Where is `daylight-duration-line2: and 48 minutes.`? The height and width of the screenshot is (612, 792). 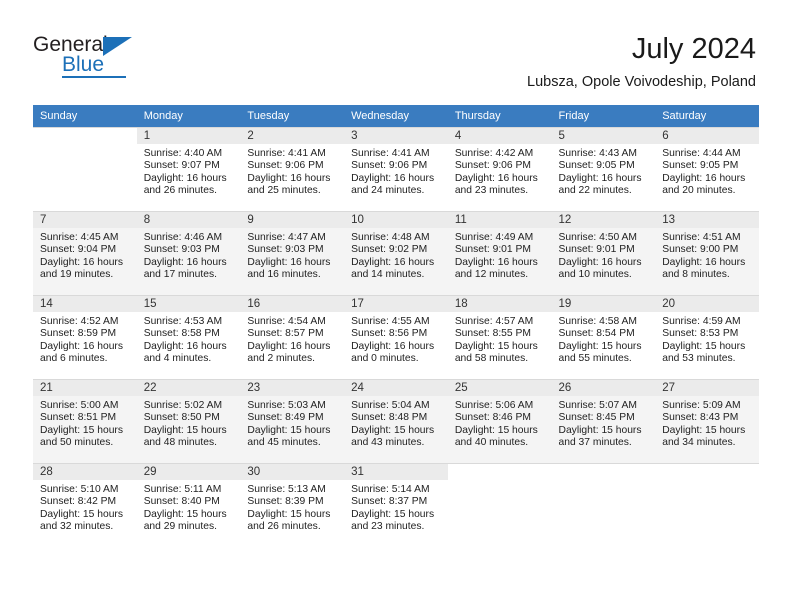
daylight-duration-line2: and 48 minutes. is located at coordinates (180, 442).